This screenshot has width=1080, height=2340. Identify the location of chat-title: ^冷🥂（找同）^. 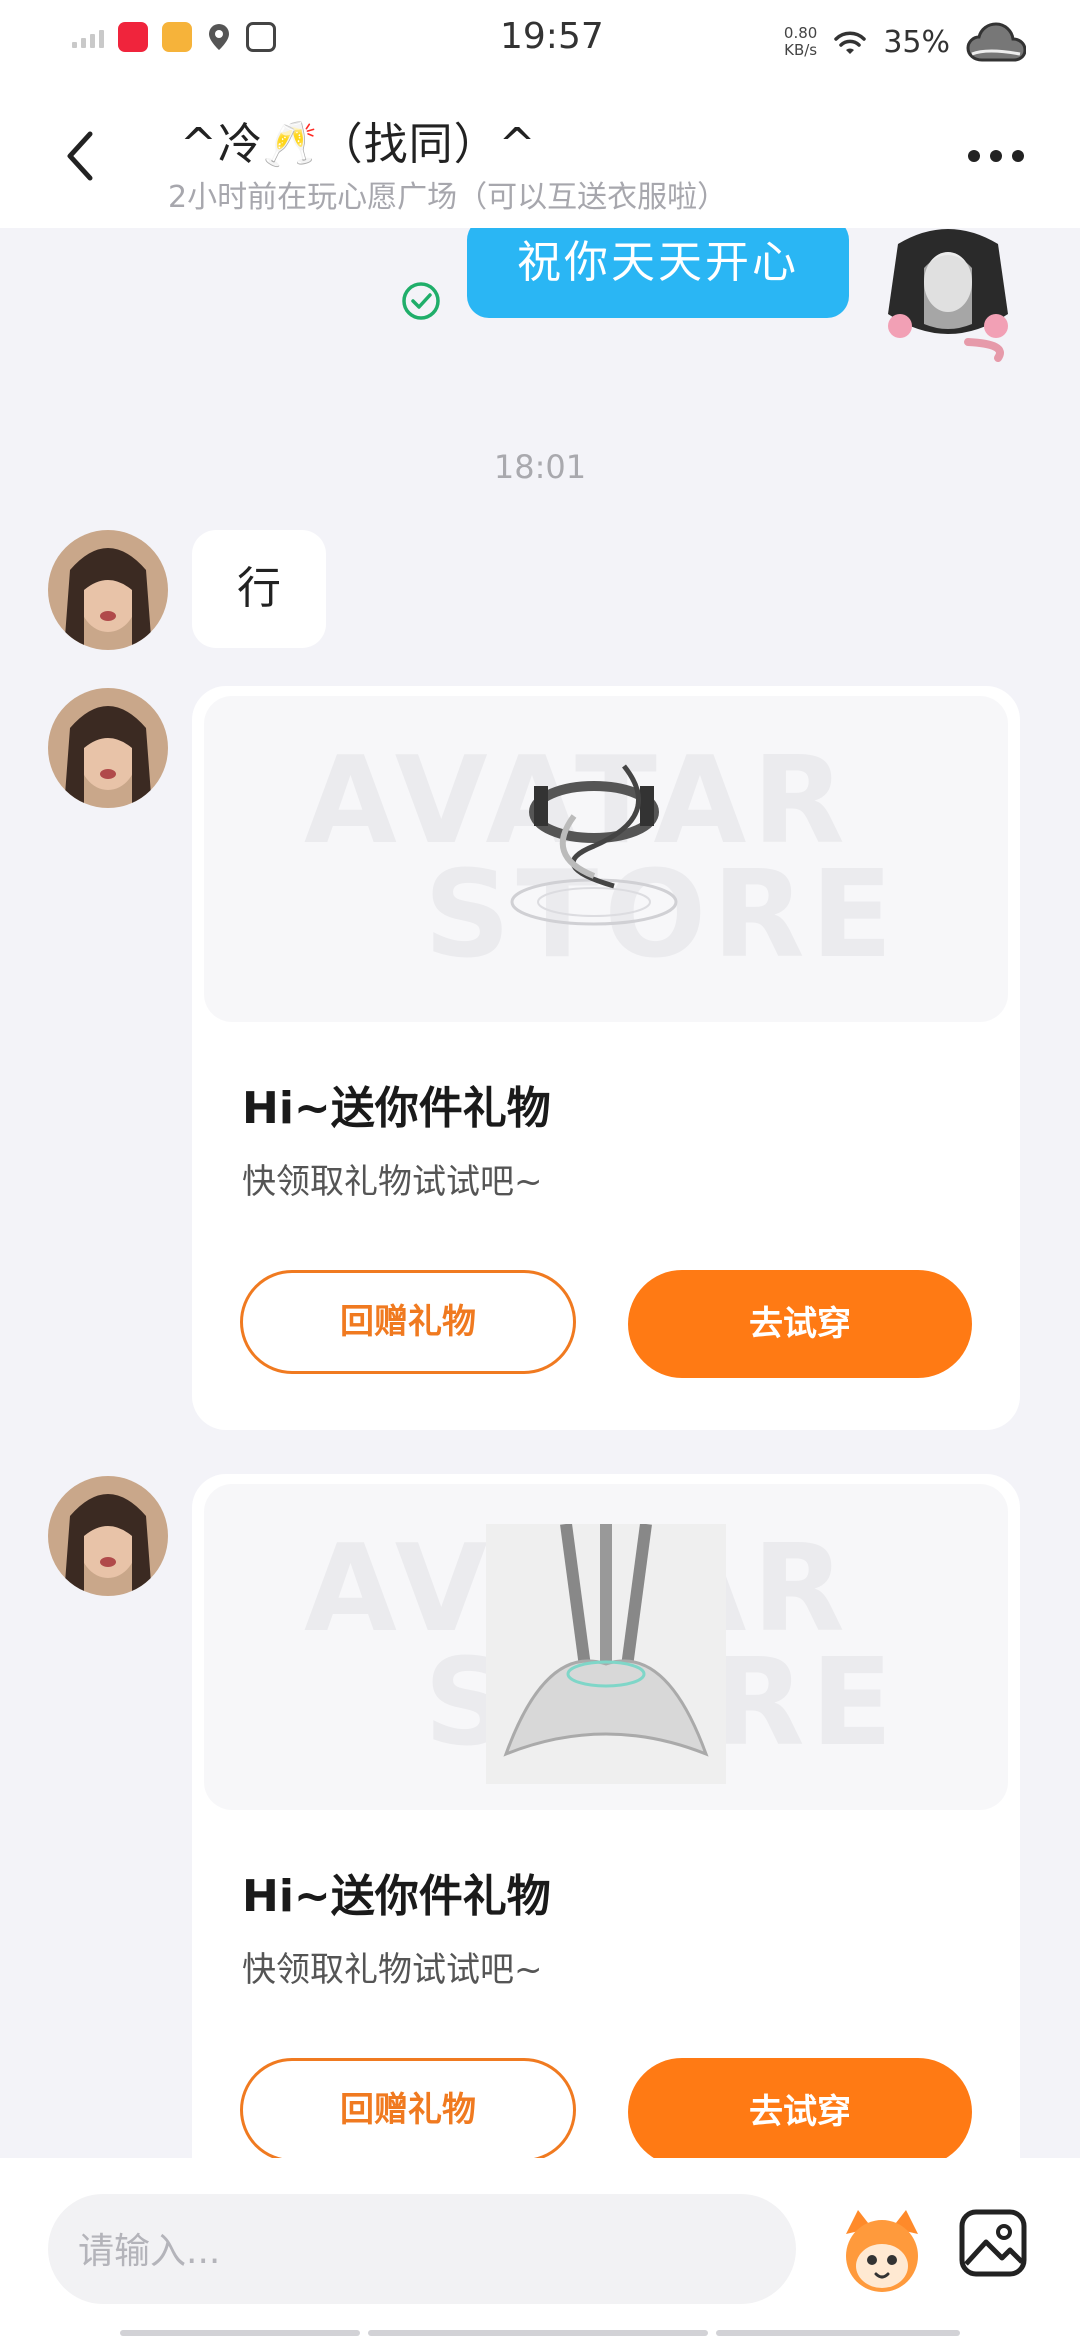
(358, 144).